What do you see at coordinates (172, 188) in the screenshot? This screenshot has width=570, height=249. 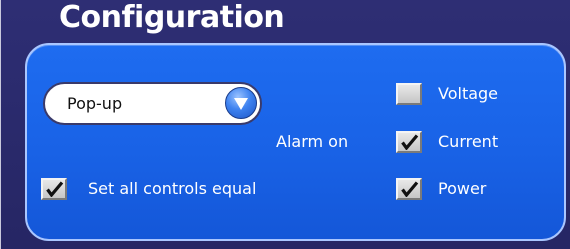 I see `set-all-controls-label: Set all controls equal` at bounding box center [172, 188].